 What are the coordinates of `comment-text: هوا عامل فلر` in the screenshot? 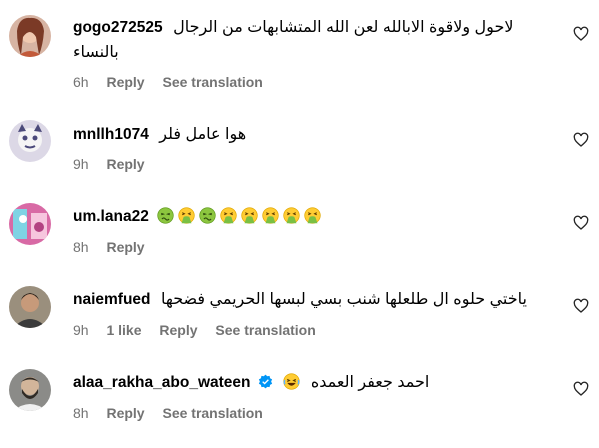 It's located at (203, 134).